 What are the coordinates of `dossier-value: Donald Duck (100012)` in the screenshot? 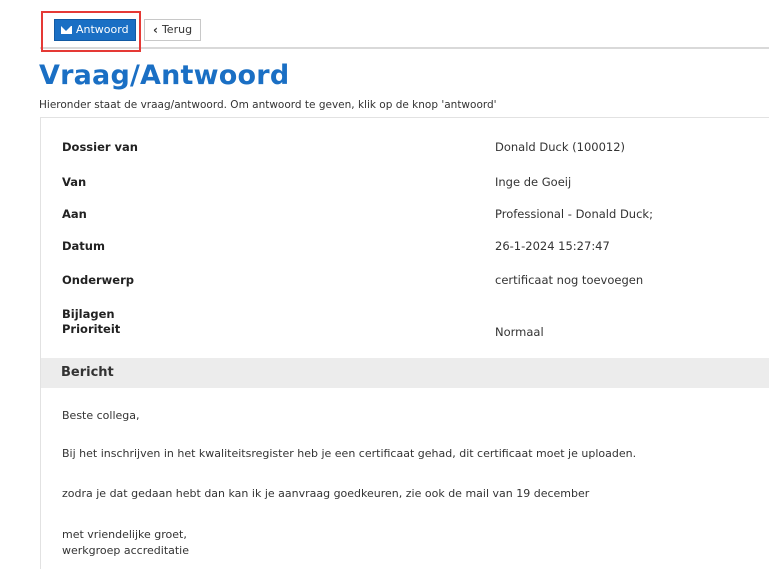 It's located at (560, 147).